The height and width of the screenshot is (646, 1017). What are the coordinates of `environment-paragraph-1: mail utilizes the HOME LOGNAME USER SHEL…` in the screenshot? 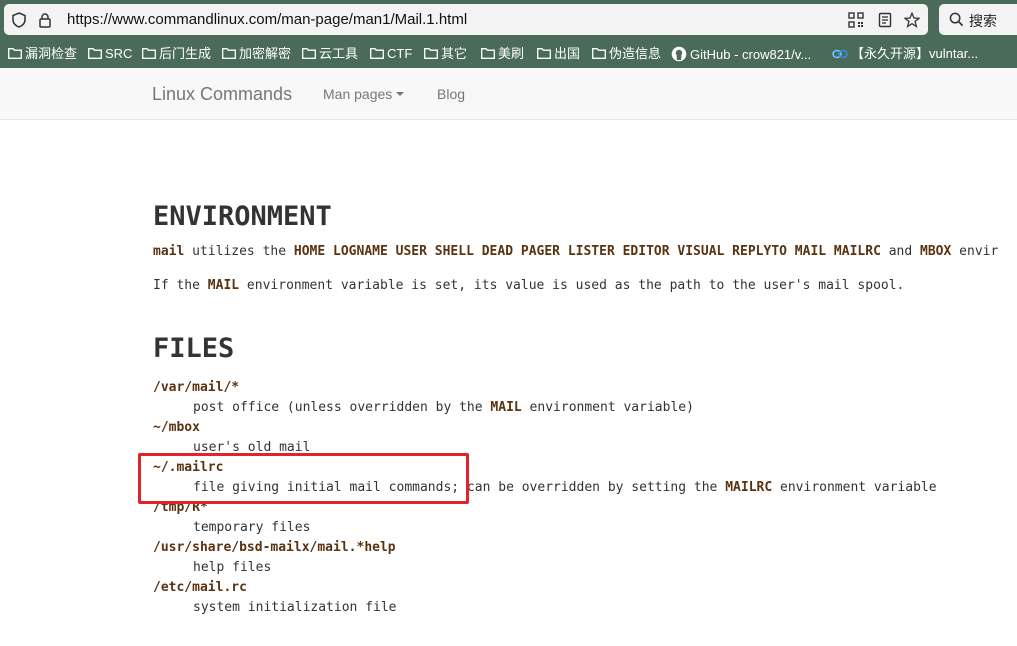 It's located at (575, 251).